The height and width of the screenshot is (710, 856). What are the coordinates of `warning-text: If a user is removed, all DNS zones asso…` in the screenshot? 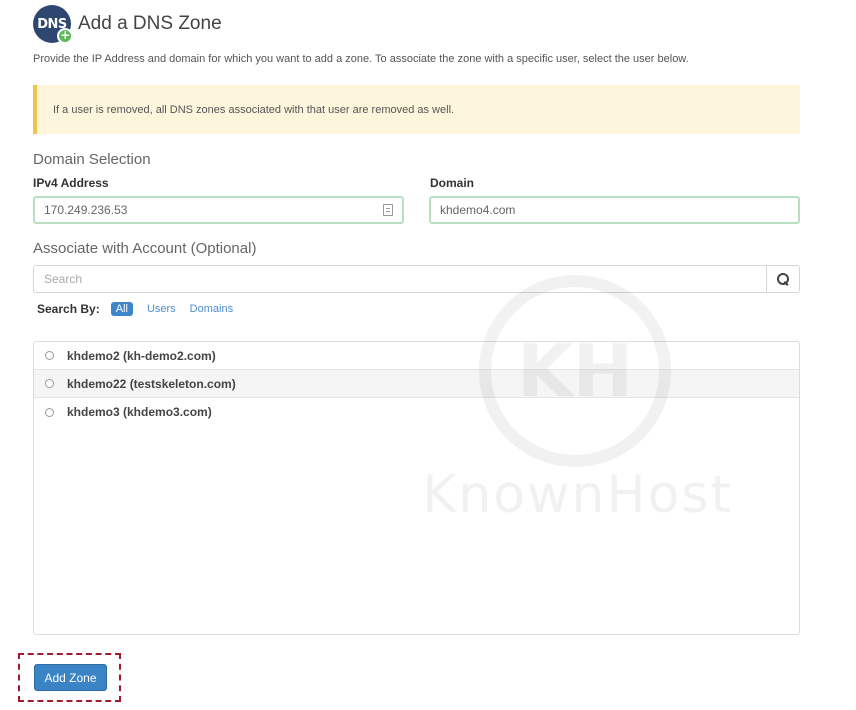 It's located at (254, 109).